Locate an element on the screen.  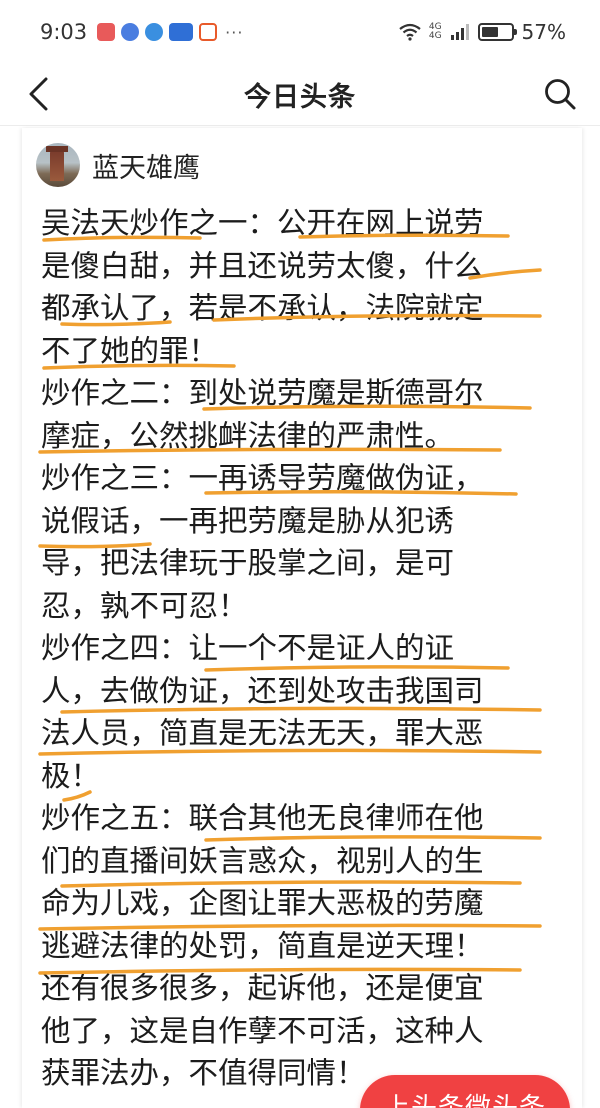
battery-percent: 57% is located at coordinates (543, 32).